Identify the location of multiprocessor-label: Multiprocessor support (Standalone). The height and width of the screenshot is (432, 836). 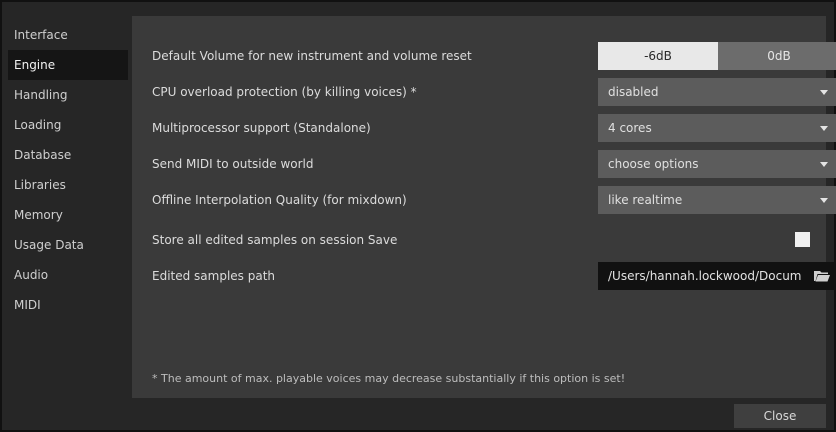
(261, 128).